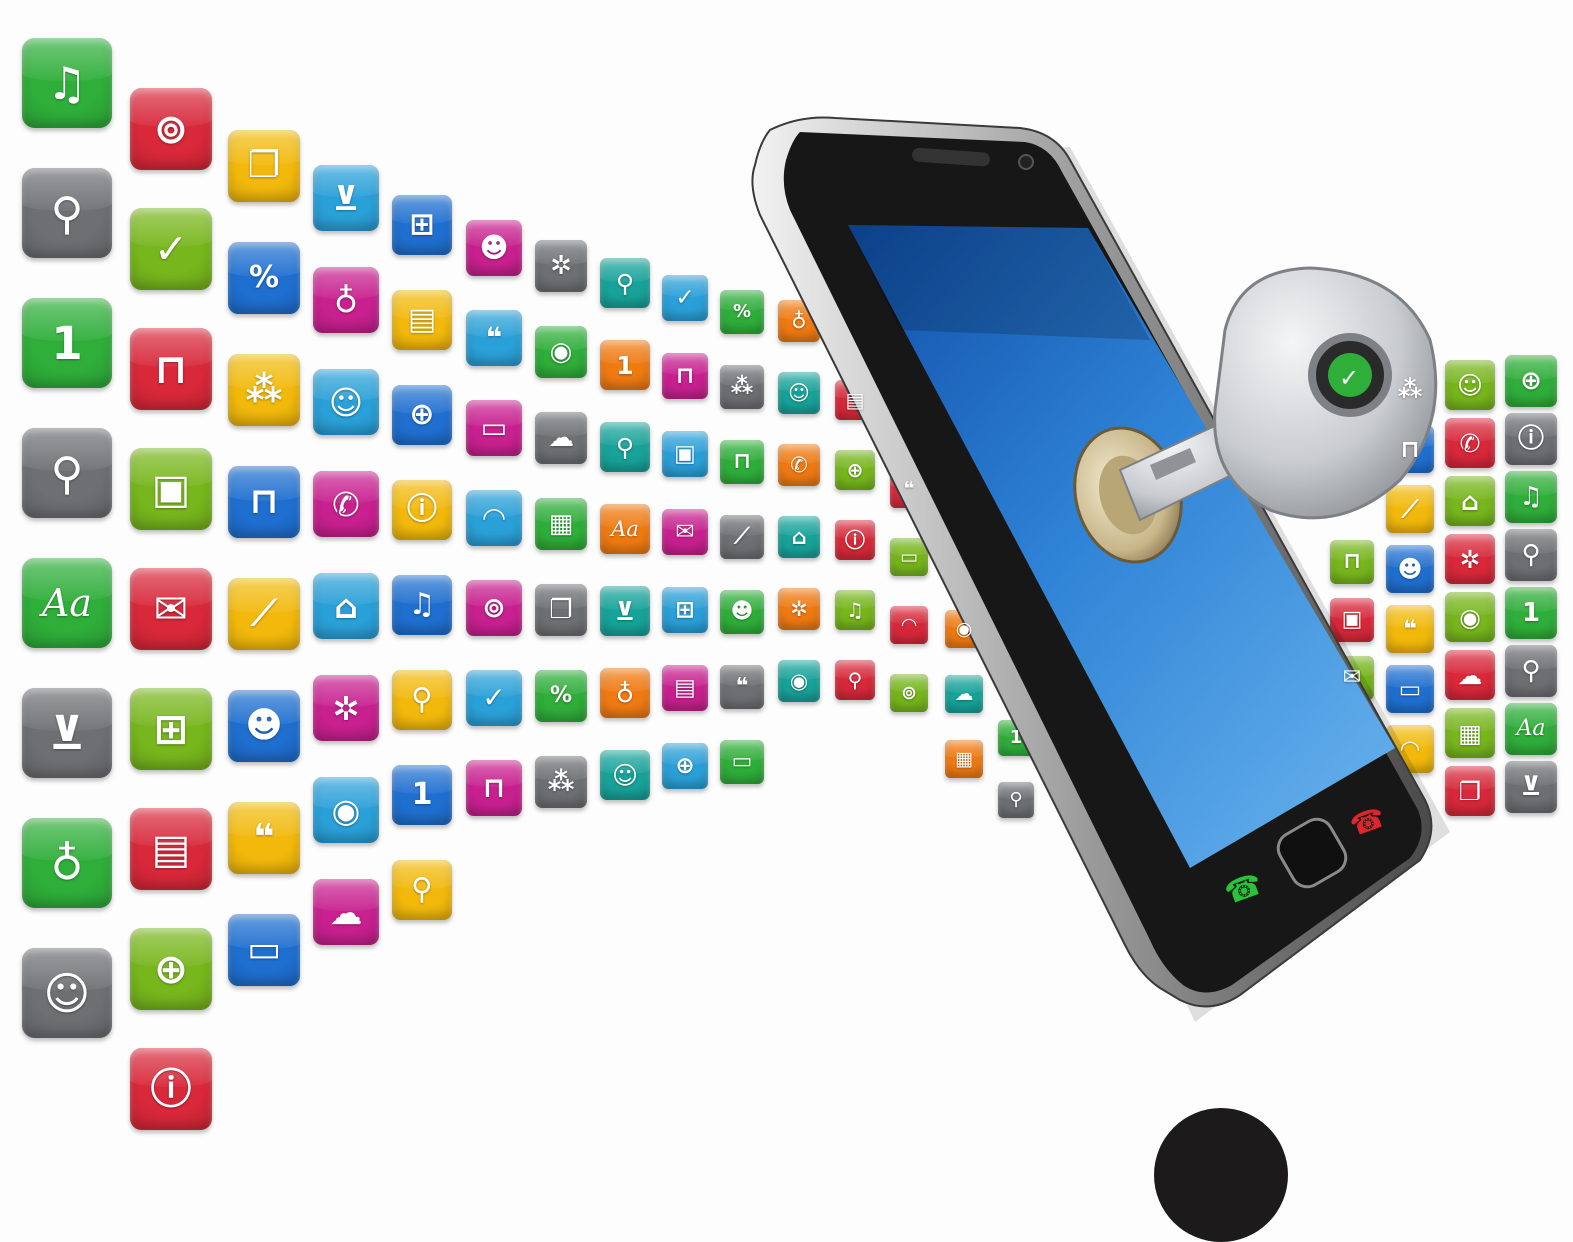 This screenshot has width=1573, height=1242. Describe the element at coordinates (1221, 1175) in the screenshot. I see `black-circle` at that location.